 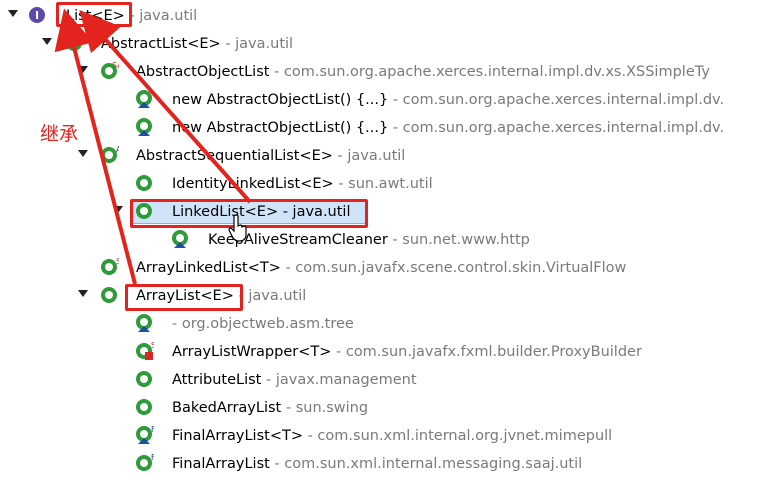 I want to click on package-name: - sun.swing, so click(x=325, y=408).